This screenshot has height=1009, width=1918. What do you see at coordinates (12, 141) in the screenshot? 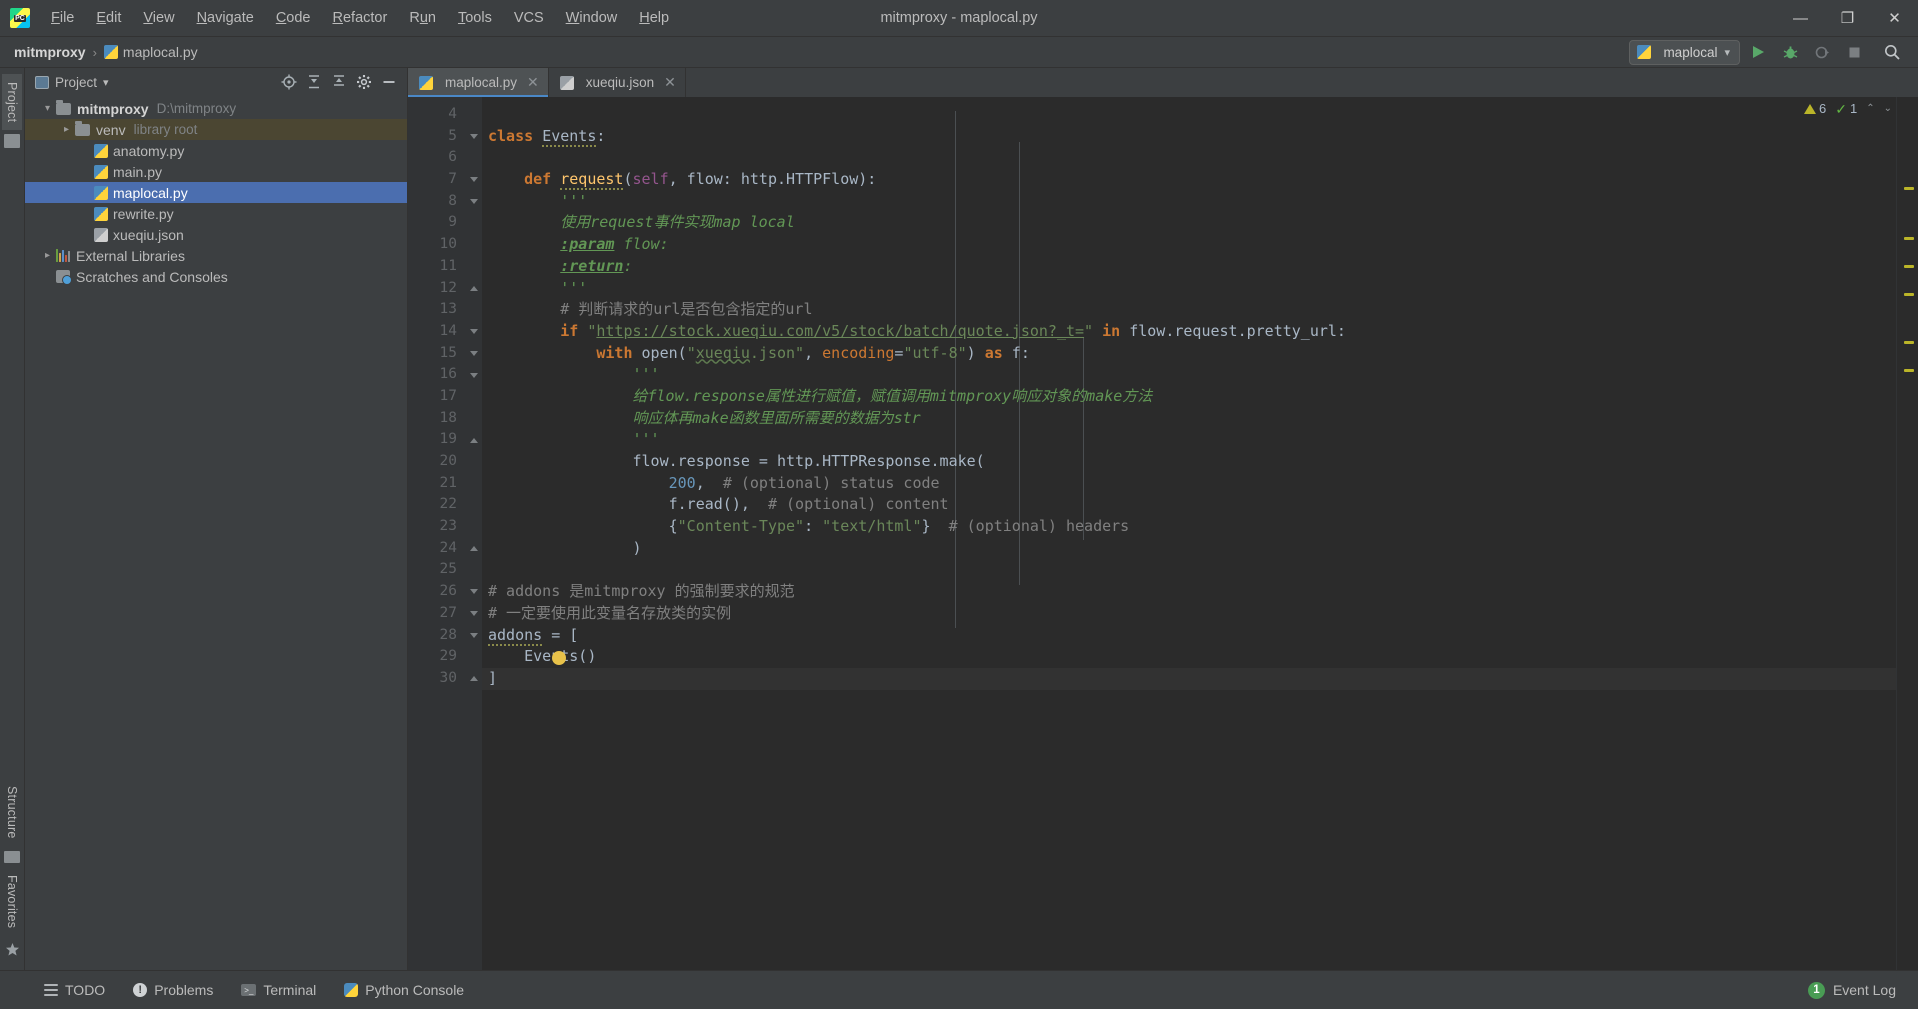
I see `structure-rail-folder-icon` at bounding box center [12, 141].